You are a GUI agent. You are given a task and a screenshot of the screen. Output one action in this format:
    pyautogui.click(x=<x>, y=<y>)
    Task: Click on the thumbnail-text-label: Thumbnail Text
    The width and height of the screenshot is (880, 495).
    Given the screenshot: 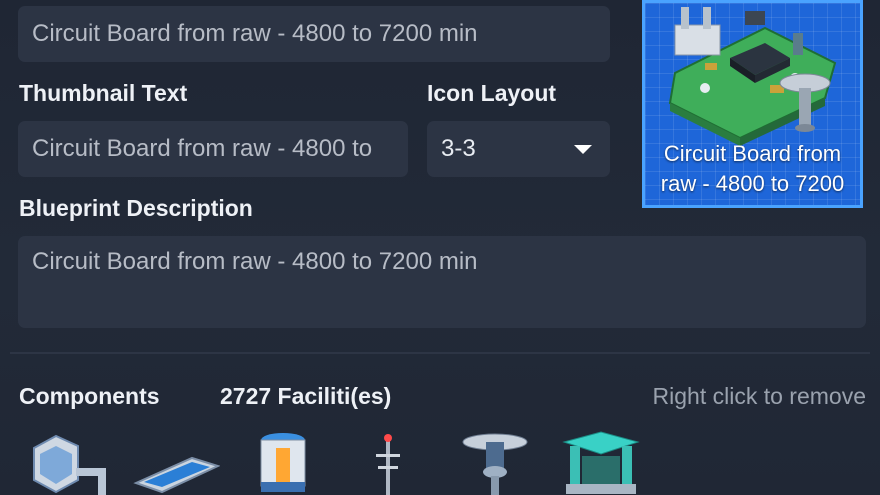 What is the action you would take?
    pyautogui.click(x=103, y=93)
    